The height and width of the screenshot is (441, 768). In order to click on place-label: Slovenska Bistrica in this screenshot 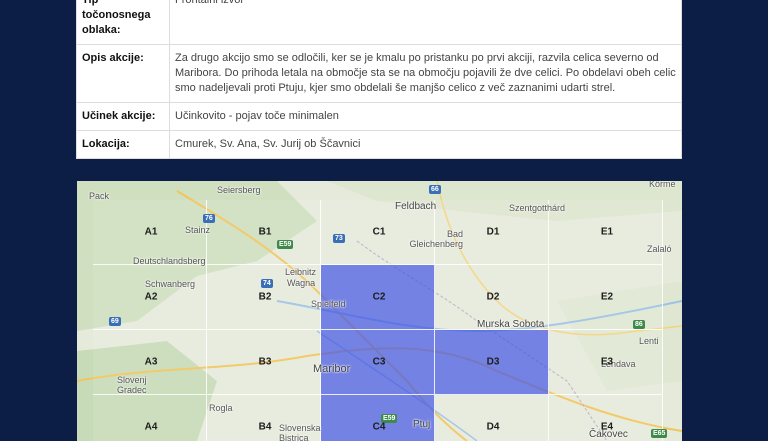, I will do `click(300, 432)`.